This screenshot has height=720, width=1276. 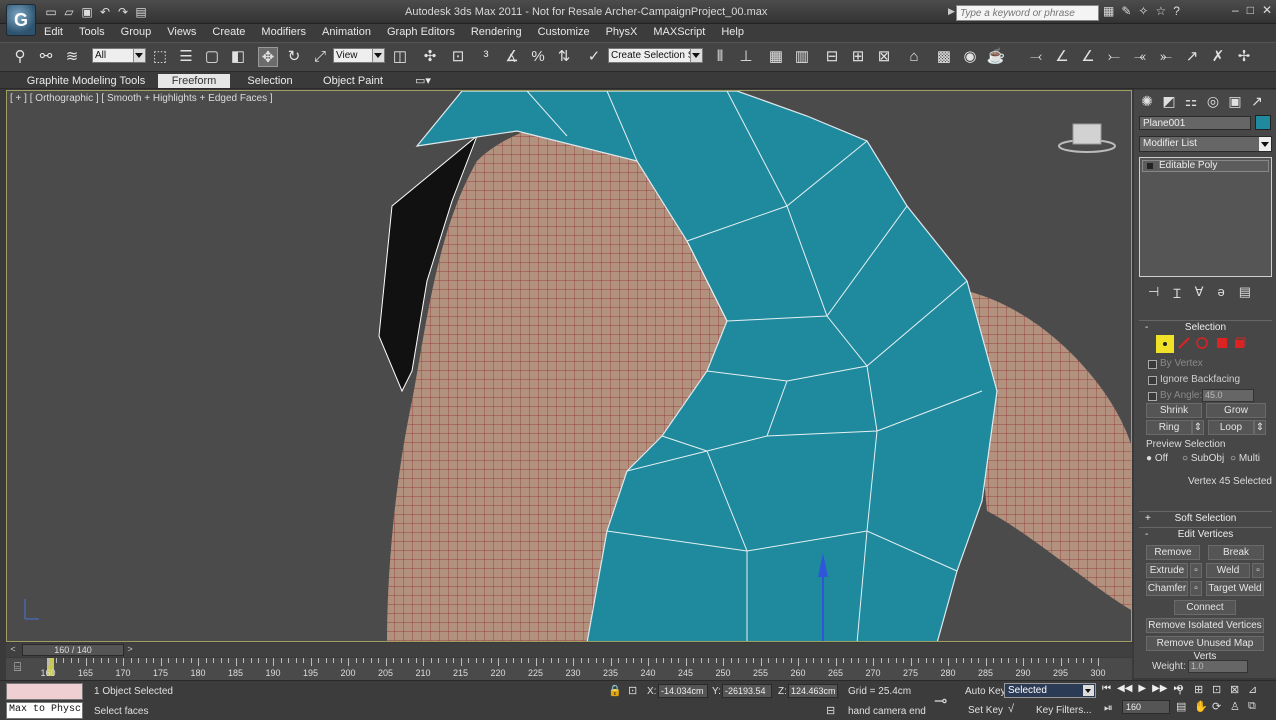 What do you see at coordinates (985, 691) in the screenshot?
I see `auto-key-button: Auto Key` at bounding box center [985, 691].